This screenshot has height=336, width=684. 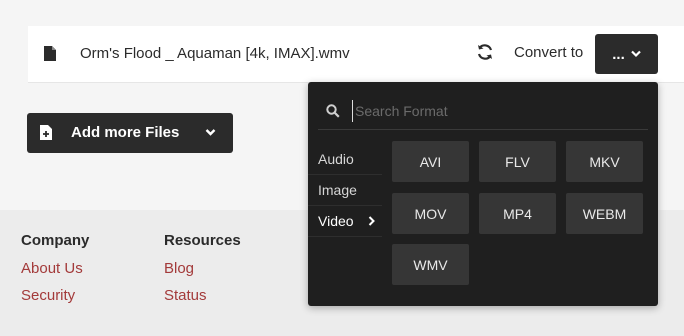 I want to click on footer-column-resources: Resources Blog Status, so click(x=202, y=273).